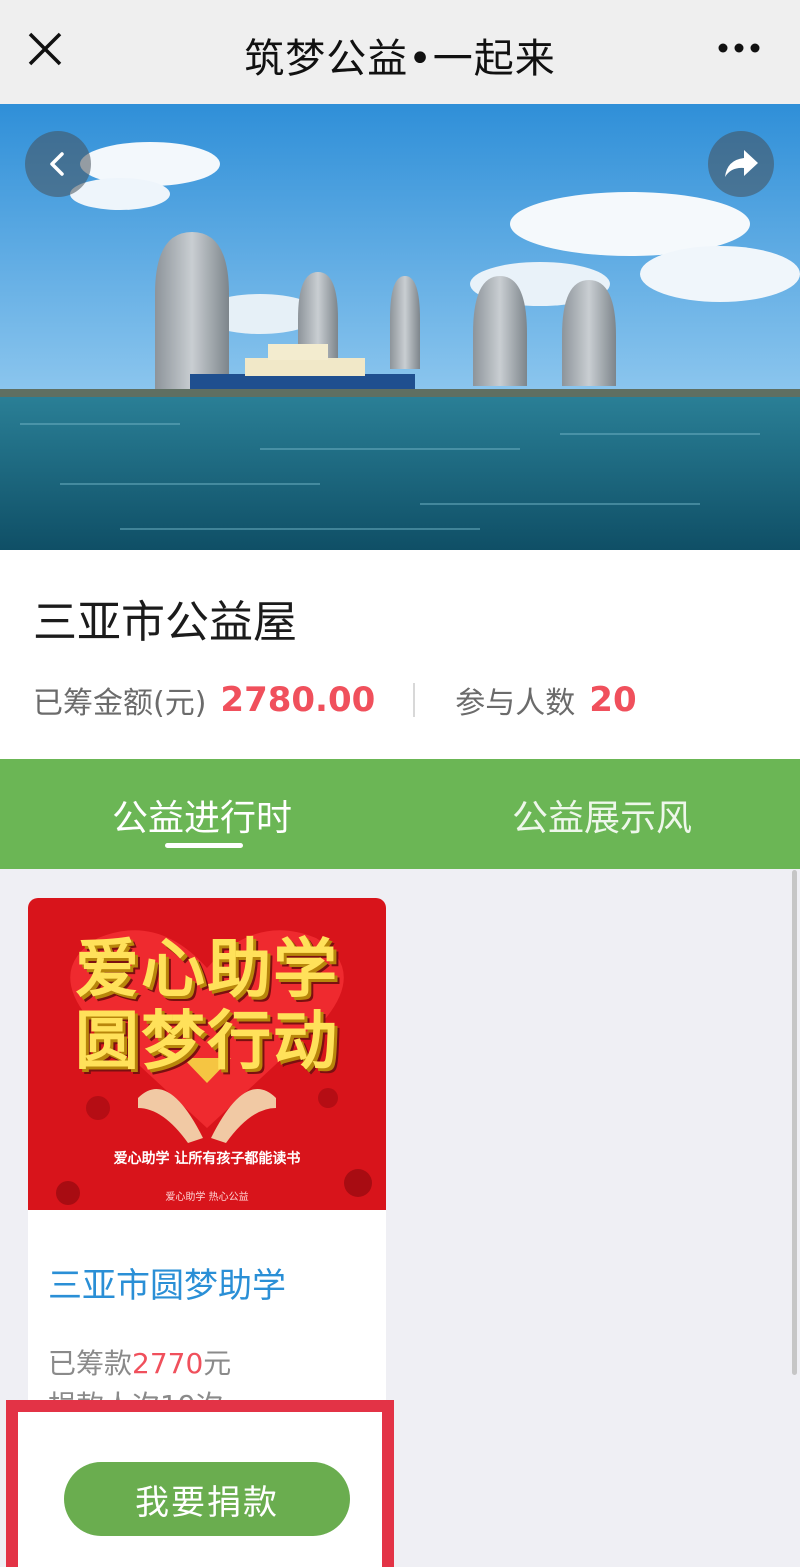  What do you see at coordinates (400, 654) in the screenshot?
I see `project-info: 三亚市公益屋 已筹金额(元) 2780.00 参与人数 20` at bounding box center [400, 654].